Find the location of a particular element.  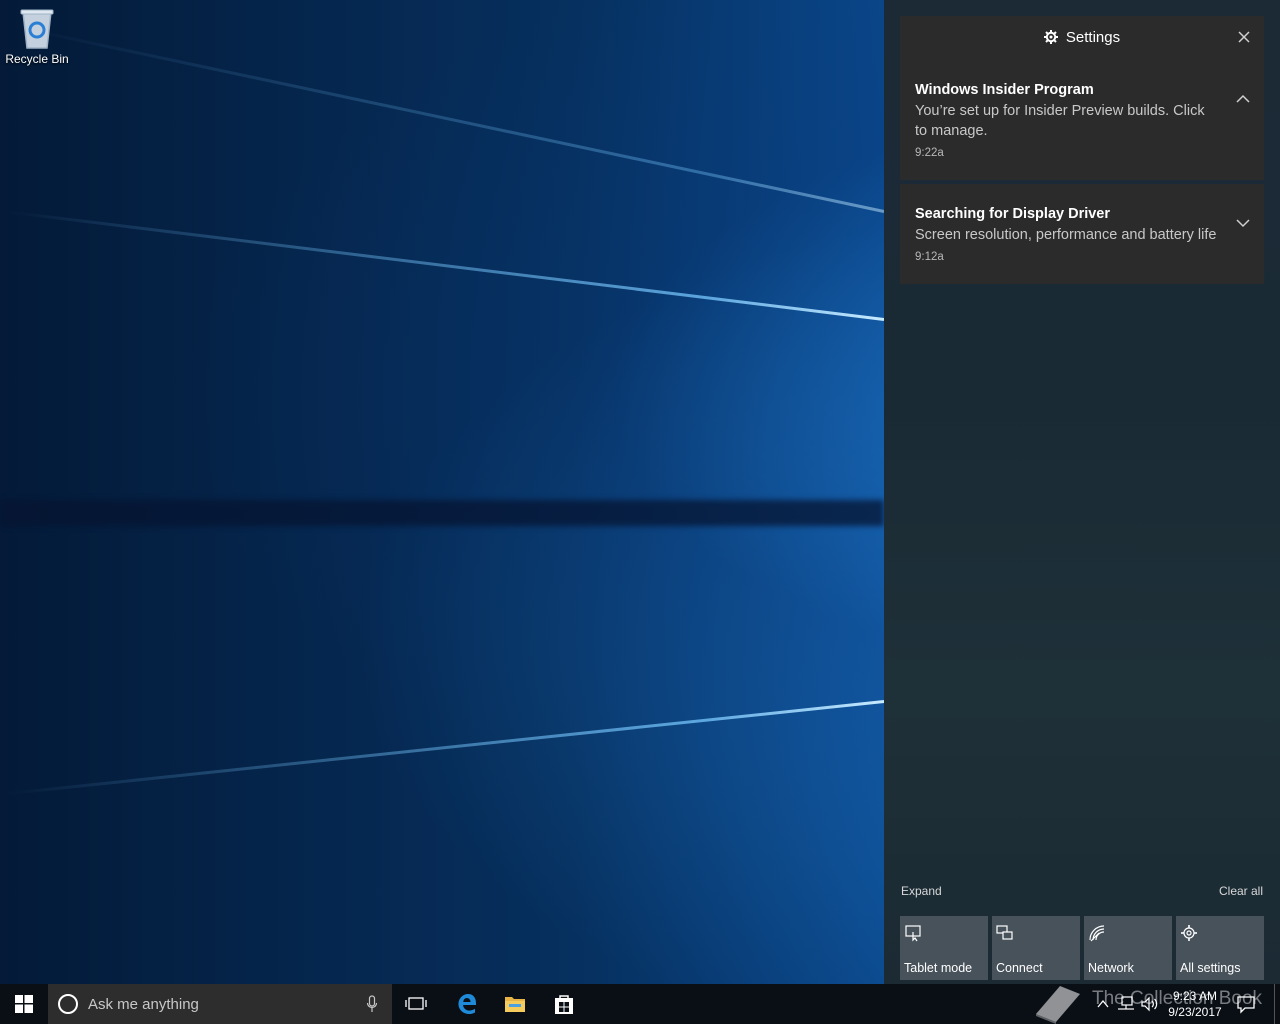

quick-action-label: All settings is located at coordinates (1210, 968).